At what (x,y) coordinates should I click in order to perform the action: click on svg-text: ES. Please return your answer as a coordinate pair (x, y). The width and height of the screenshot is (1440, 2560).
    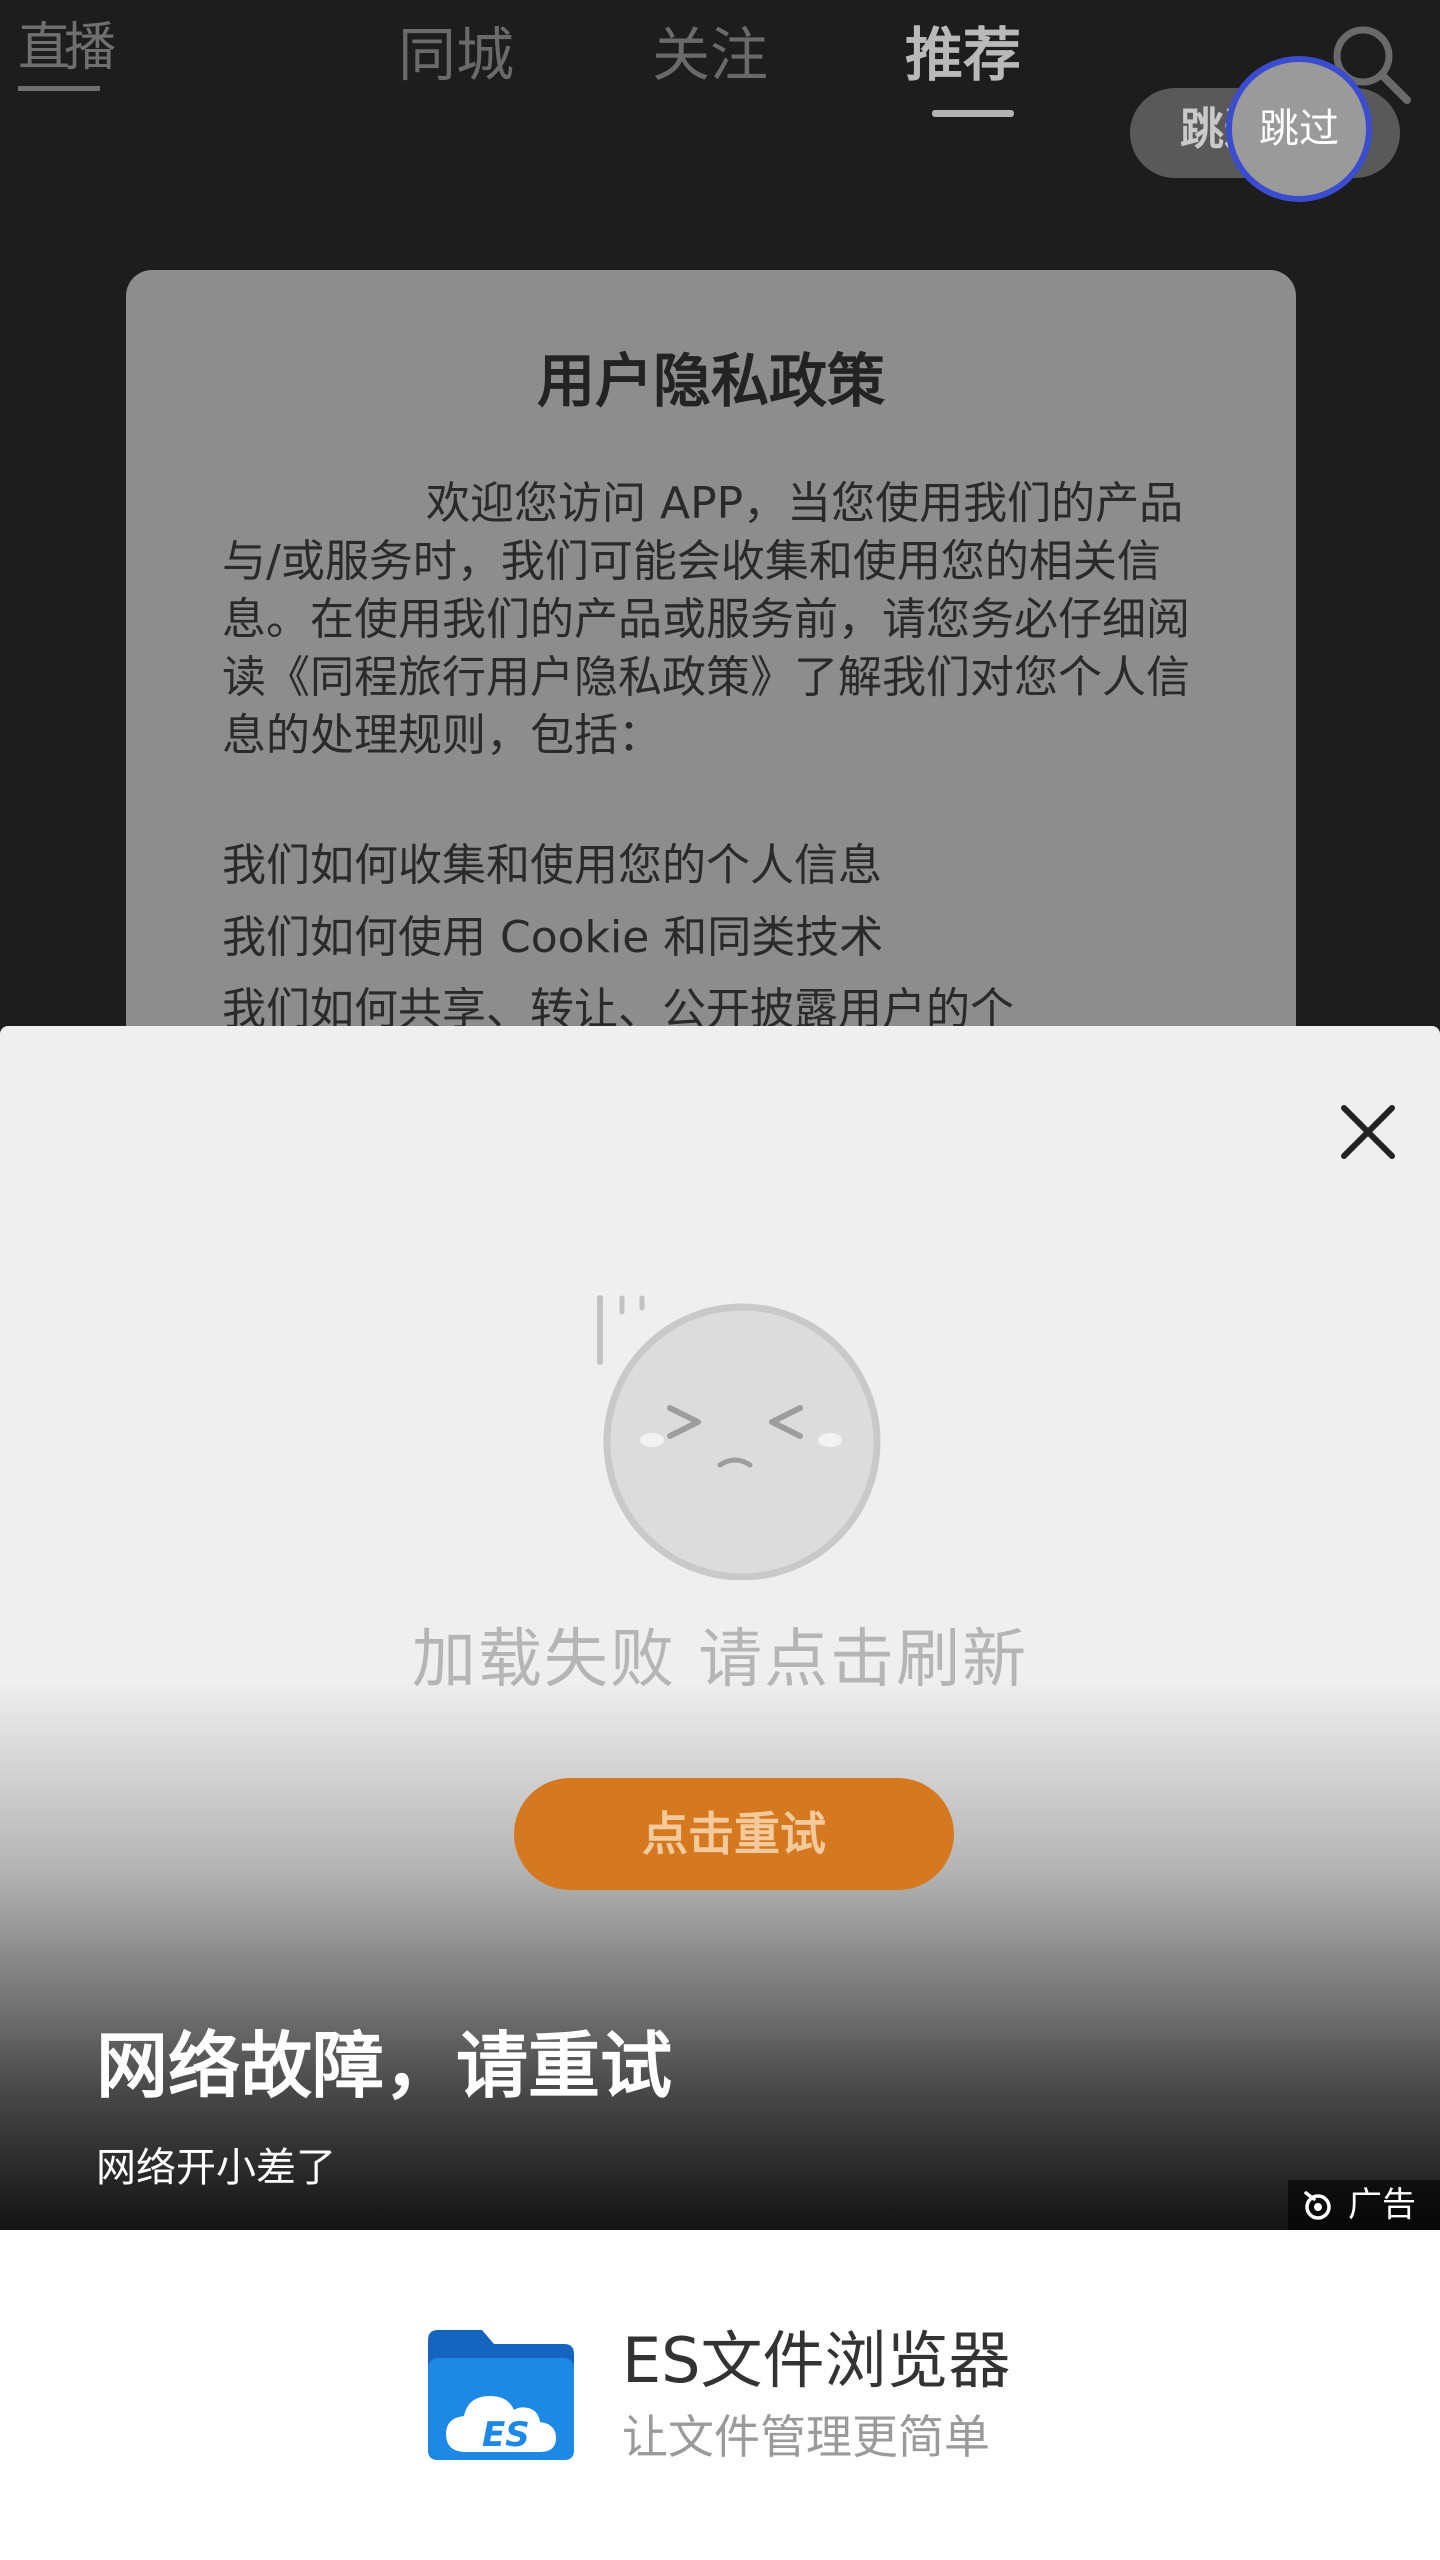
    Looking at the image, I should click on (506, 2435).